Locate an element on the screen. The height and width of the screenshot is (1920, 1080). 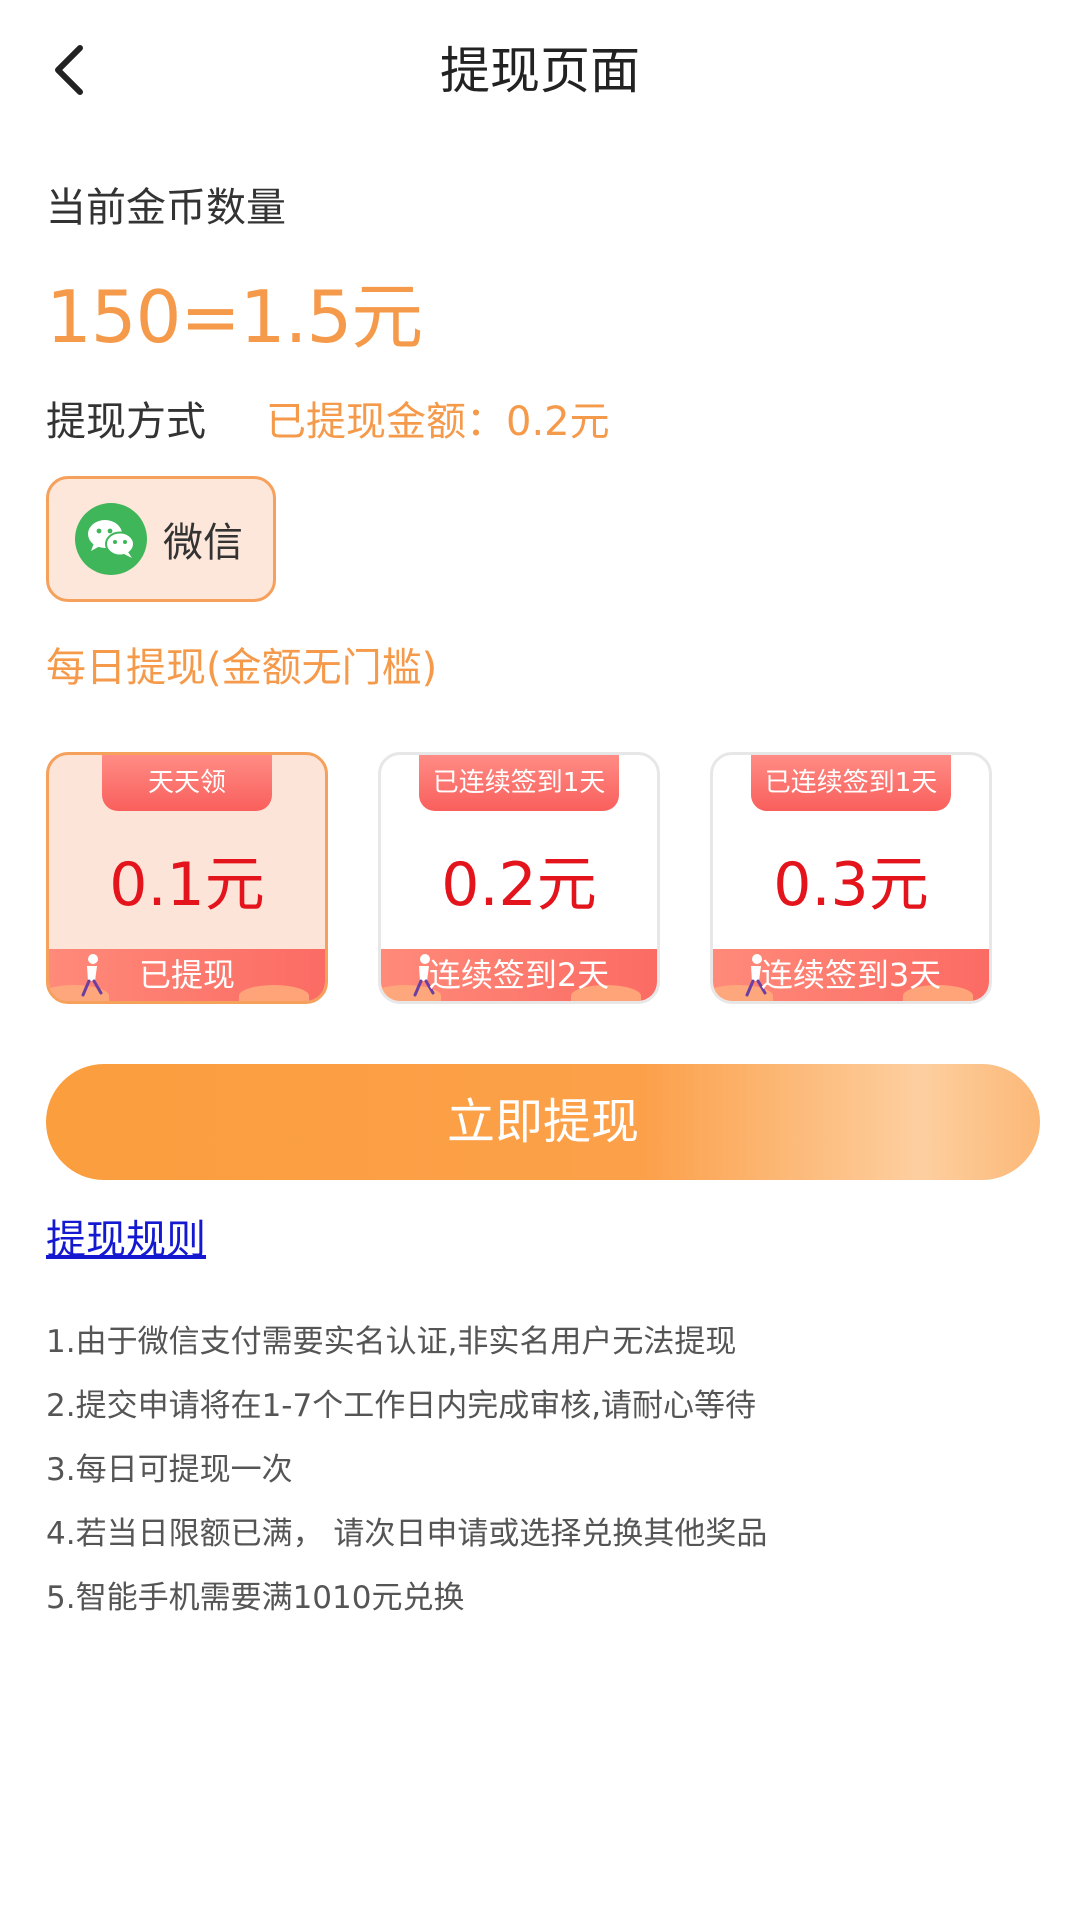
wechat-option-button: 微信 is located at coordinates (161, 539).